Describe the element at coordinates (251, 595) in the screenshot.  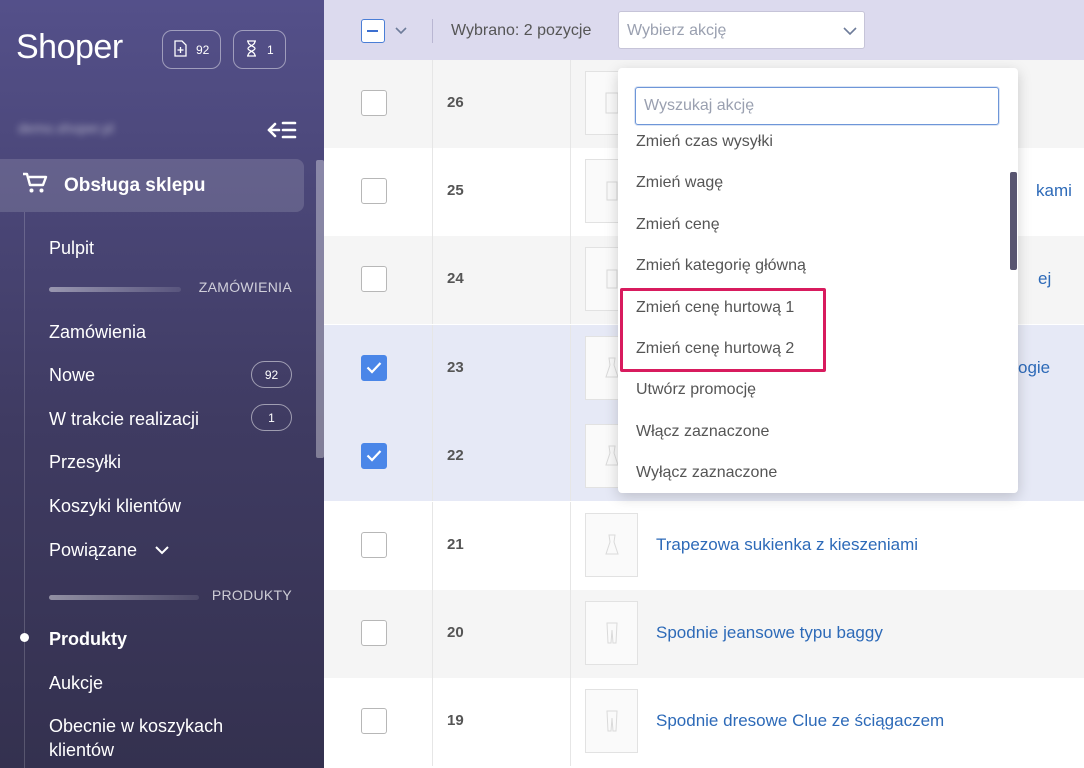
I see `section-title: PRODUKTY` at that location.